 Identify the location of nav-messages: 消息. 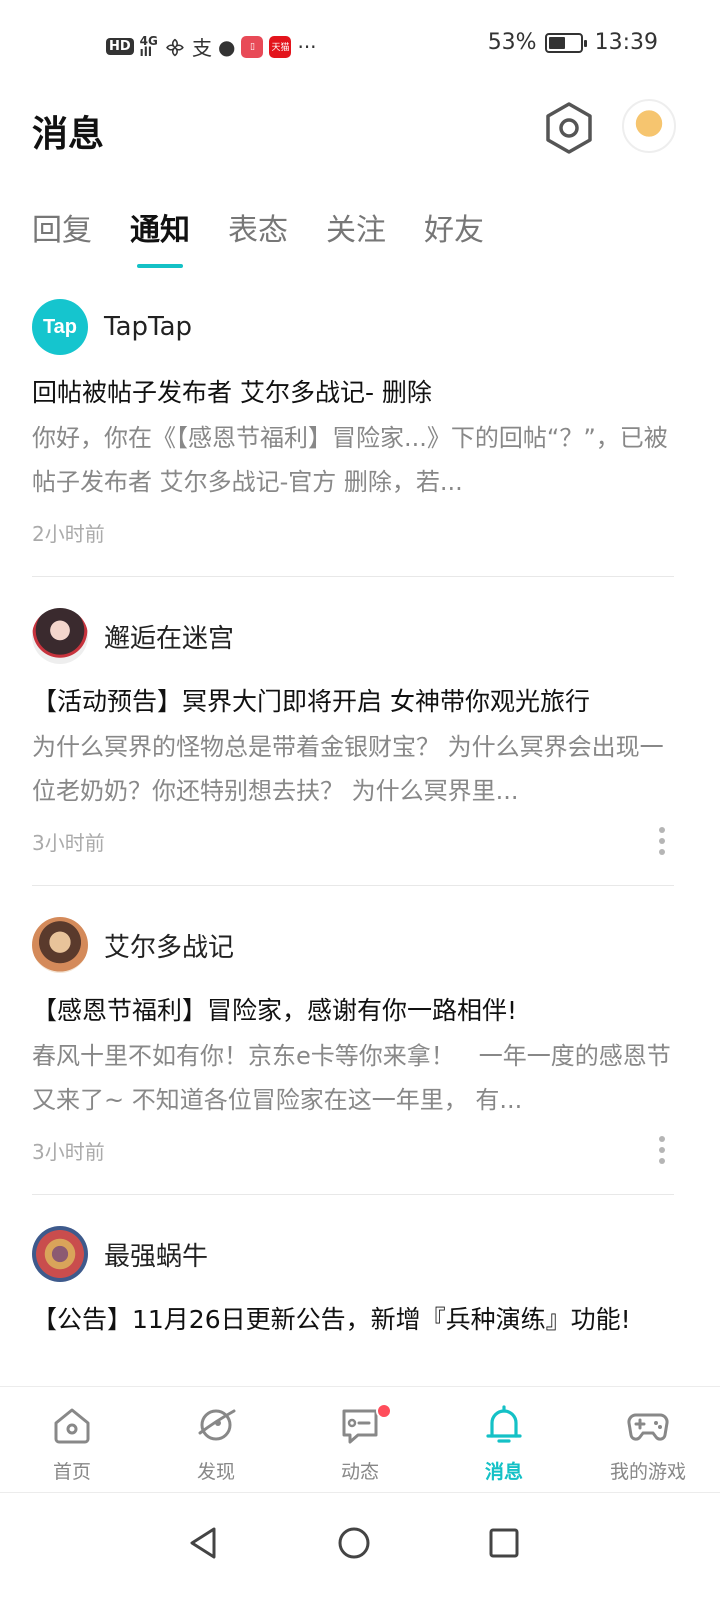
(504, 1439).